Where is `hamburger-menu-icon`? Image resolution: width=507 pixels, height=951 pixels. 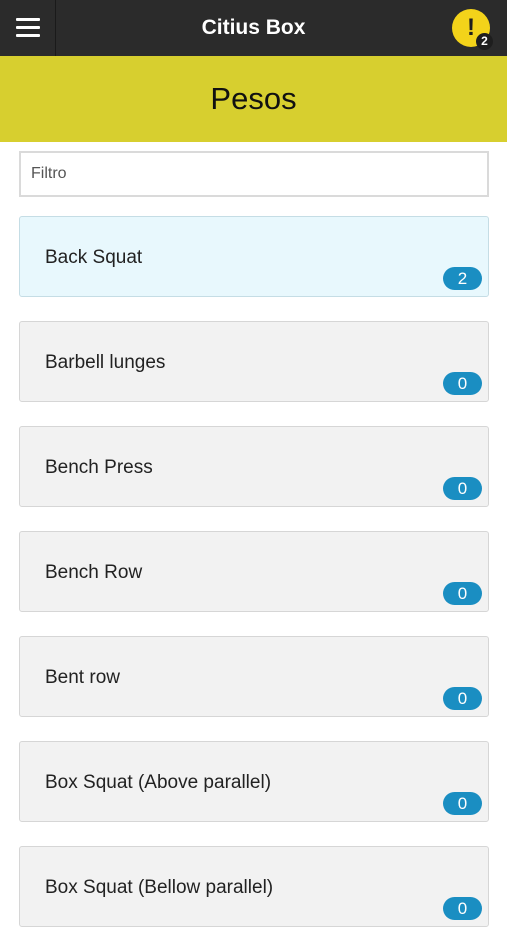
hamburger-menu-icon is located at coordinates (27, 28).